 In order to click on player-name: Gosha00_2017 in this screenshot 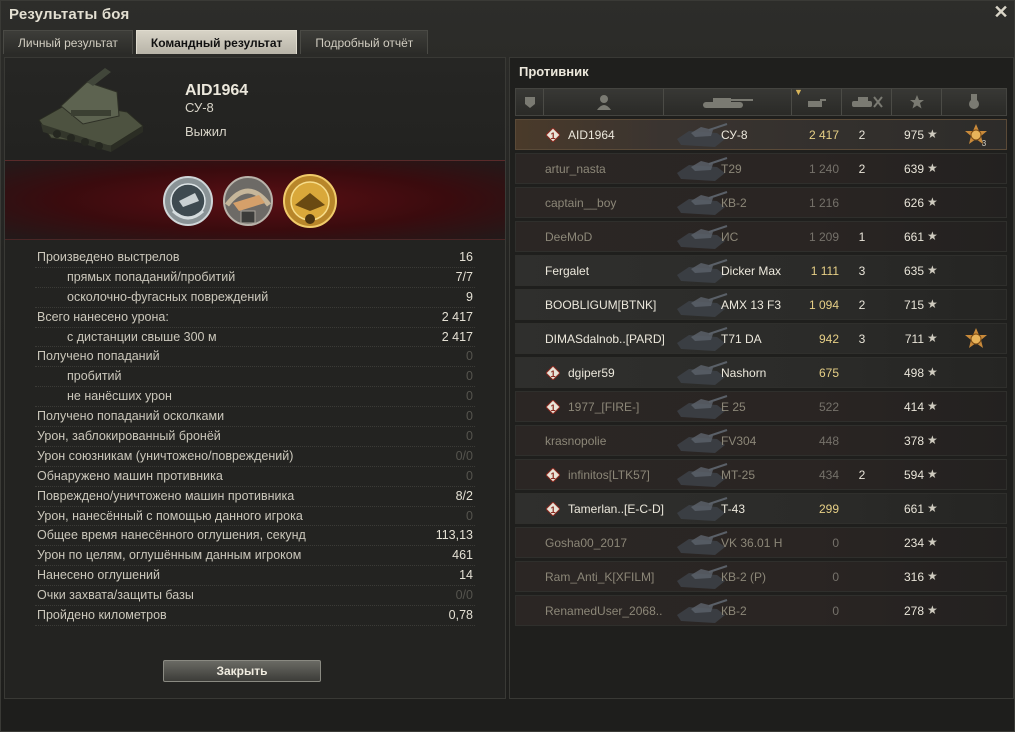, I will do `click(586, 543)`.